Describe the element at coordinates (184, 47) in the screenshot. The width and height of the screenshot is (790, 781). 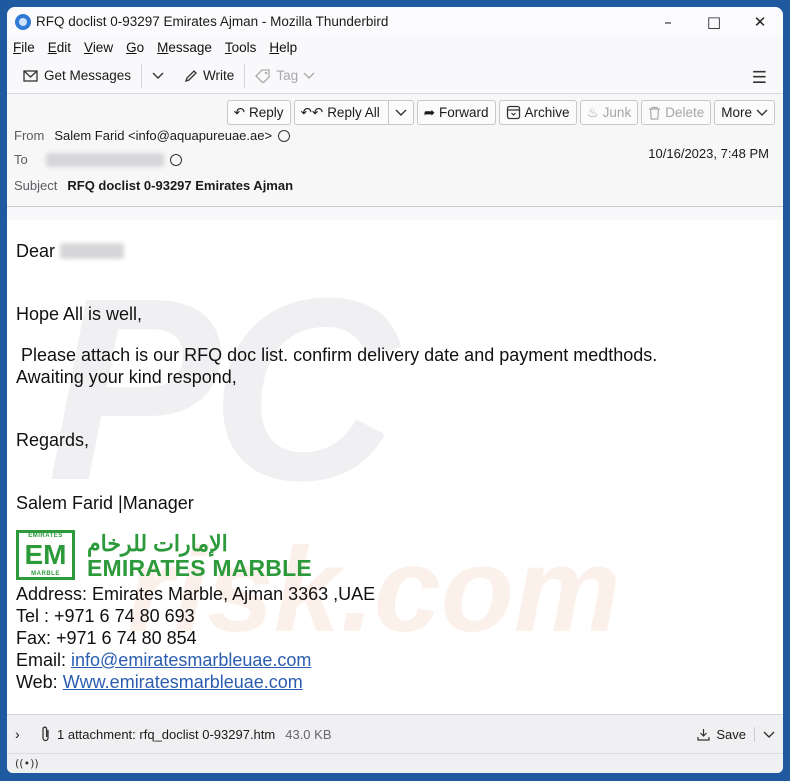
I see `menu-message: Message` at that location.